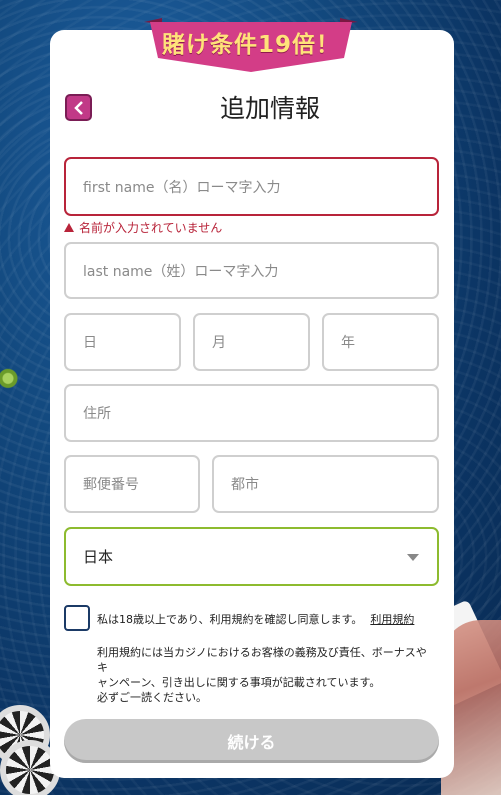  What do you see at coordinates (219, 343) in the screenshot?
I see `birth-month-placeholder: 月` at bounding box center [219, 343].